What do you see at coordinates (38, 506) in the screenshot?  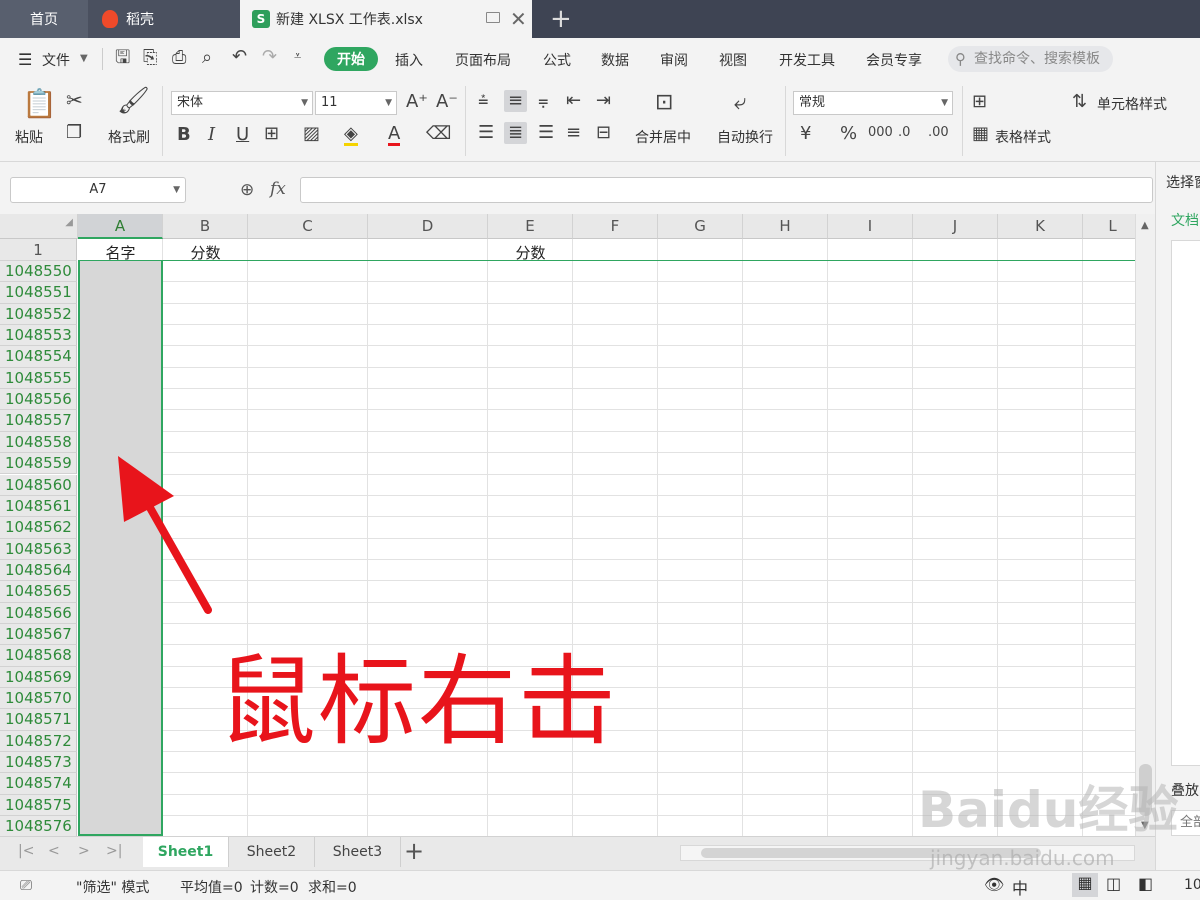 I see `row-header: 1048561` at bounding box center [38, 506].